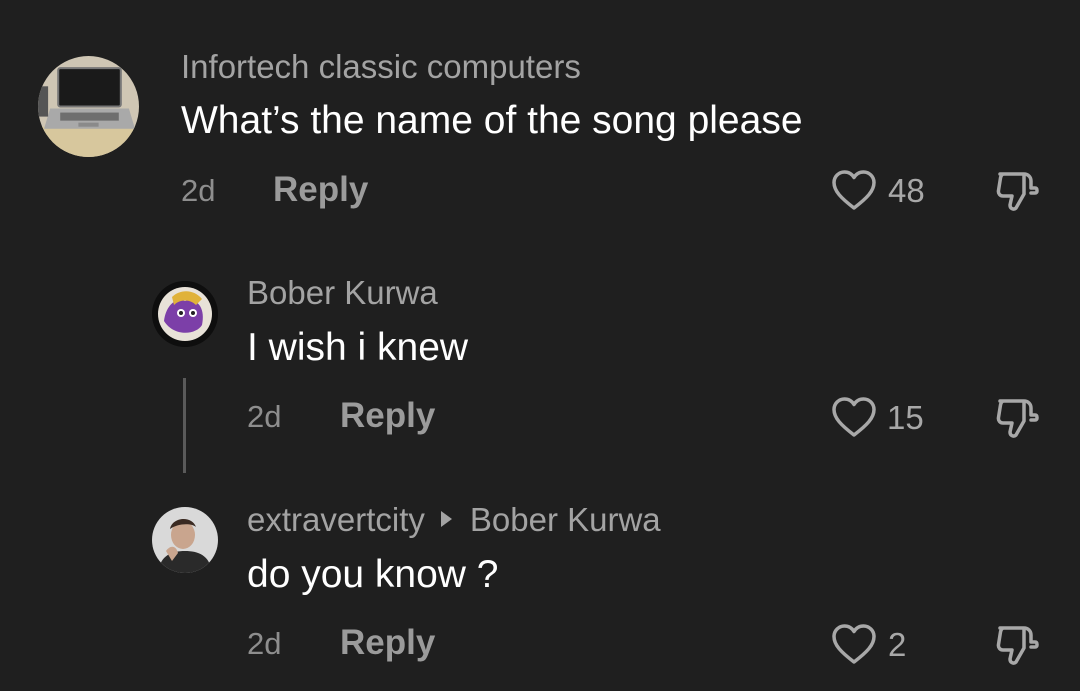 The width and height of the screenshot is (1080, 691). I want to click on reply-to-username: Bober Kurwa, so click(565, 519).